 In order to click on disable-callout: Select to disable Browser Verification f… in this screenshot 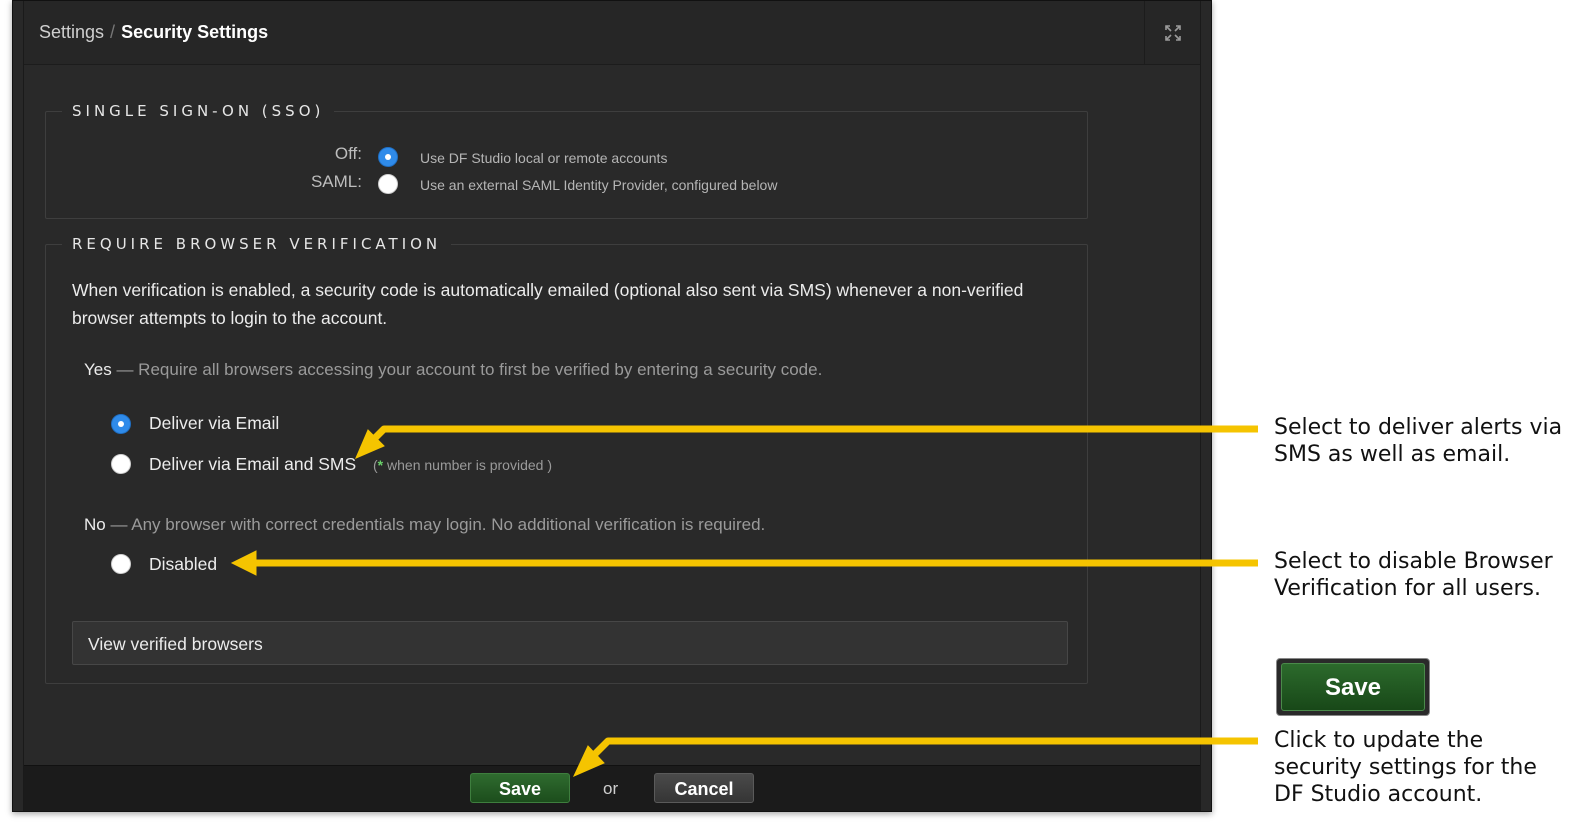, I will do `click(1413, 575)`.